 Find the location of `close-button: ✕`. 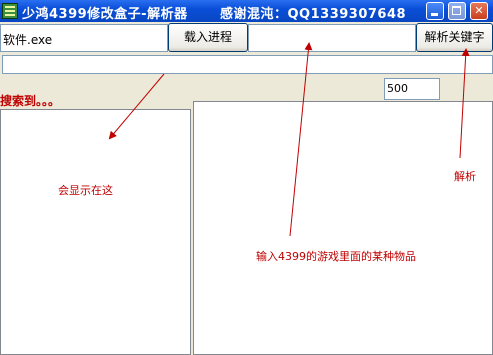

close-button: ✕ is located at coordinates (479, 11).